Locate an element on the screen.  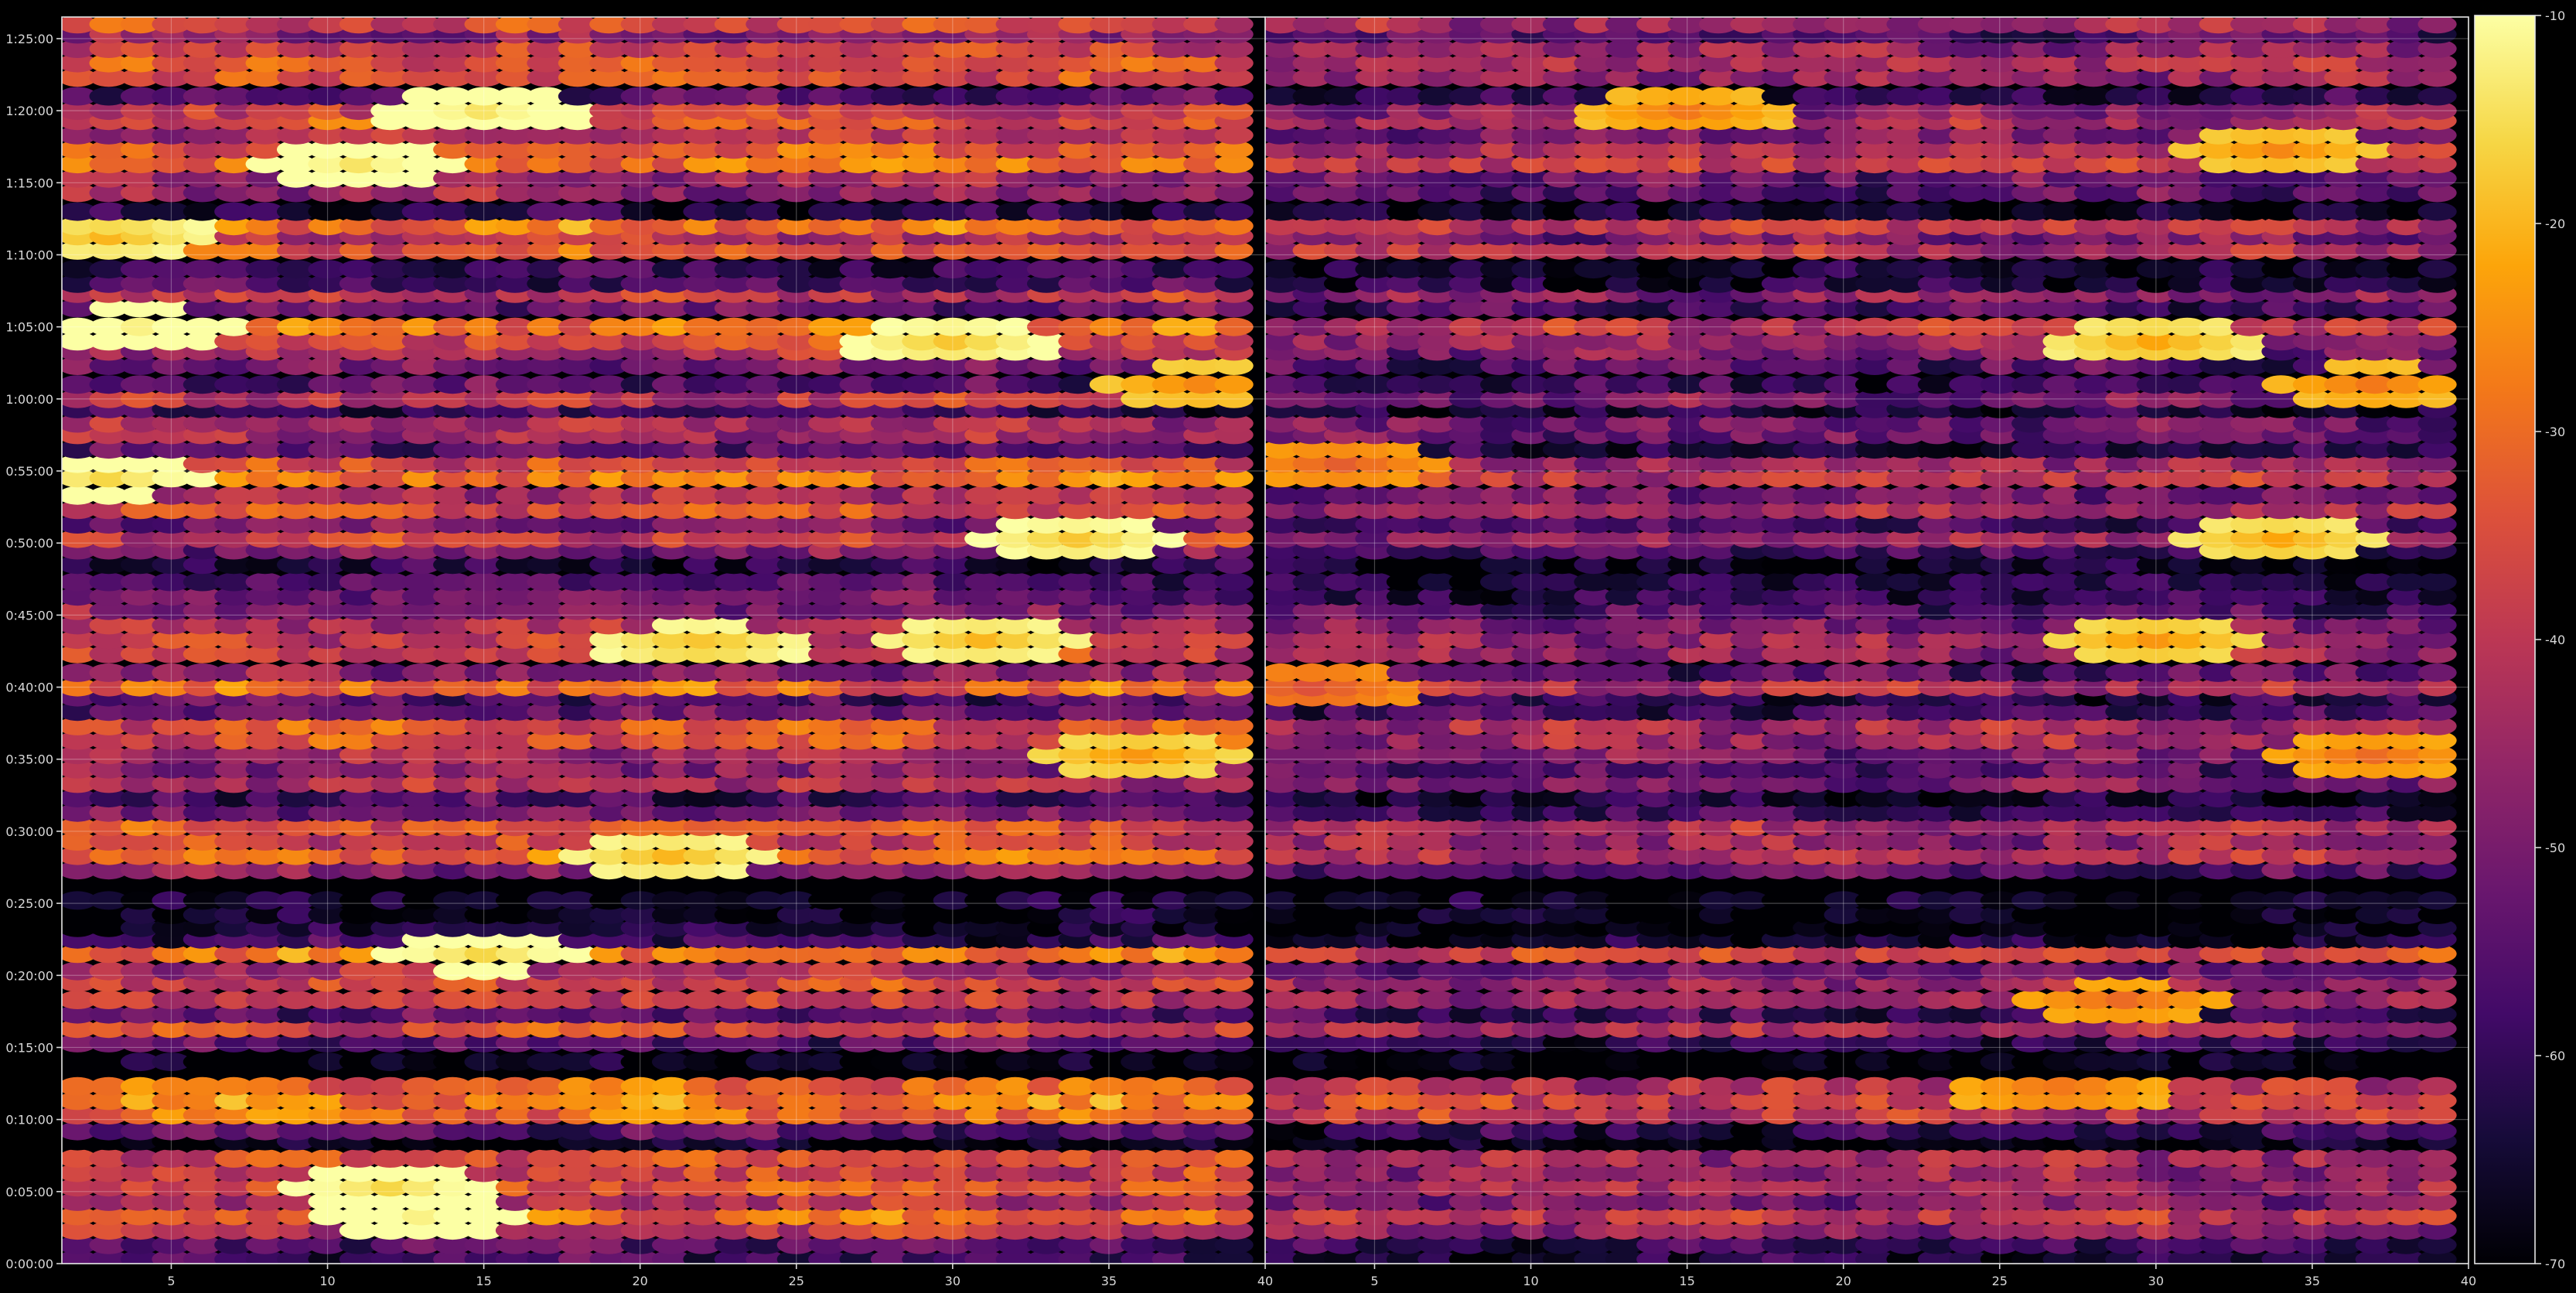
y-tick-label: 0:40:00 is located at coordinates (29, 688).